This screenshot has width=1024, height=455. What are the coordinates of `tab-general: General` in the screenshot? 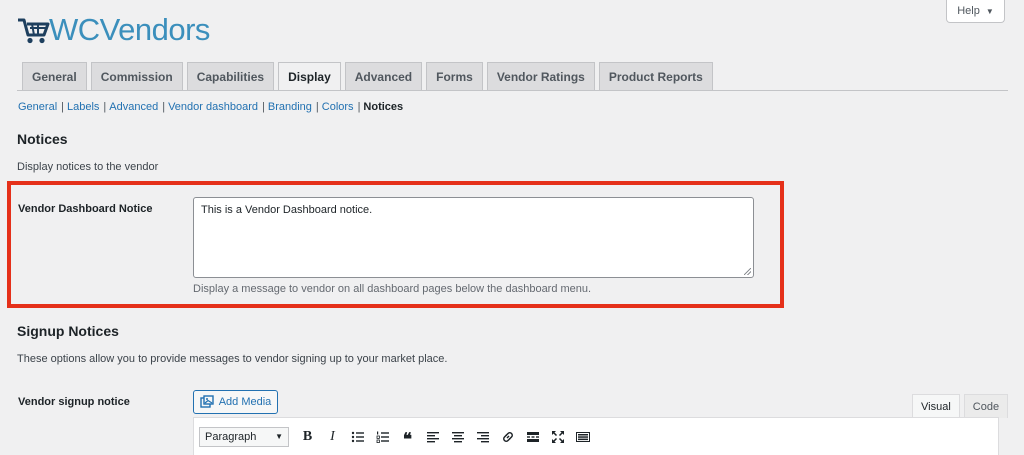 It's located at (54, 76).